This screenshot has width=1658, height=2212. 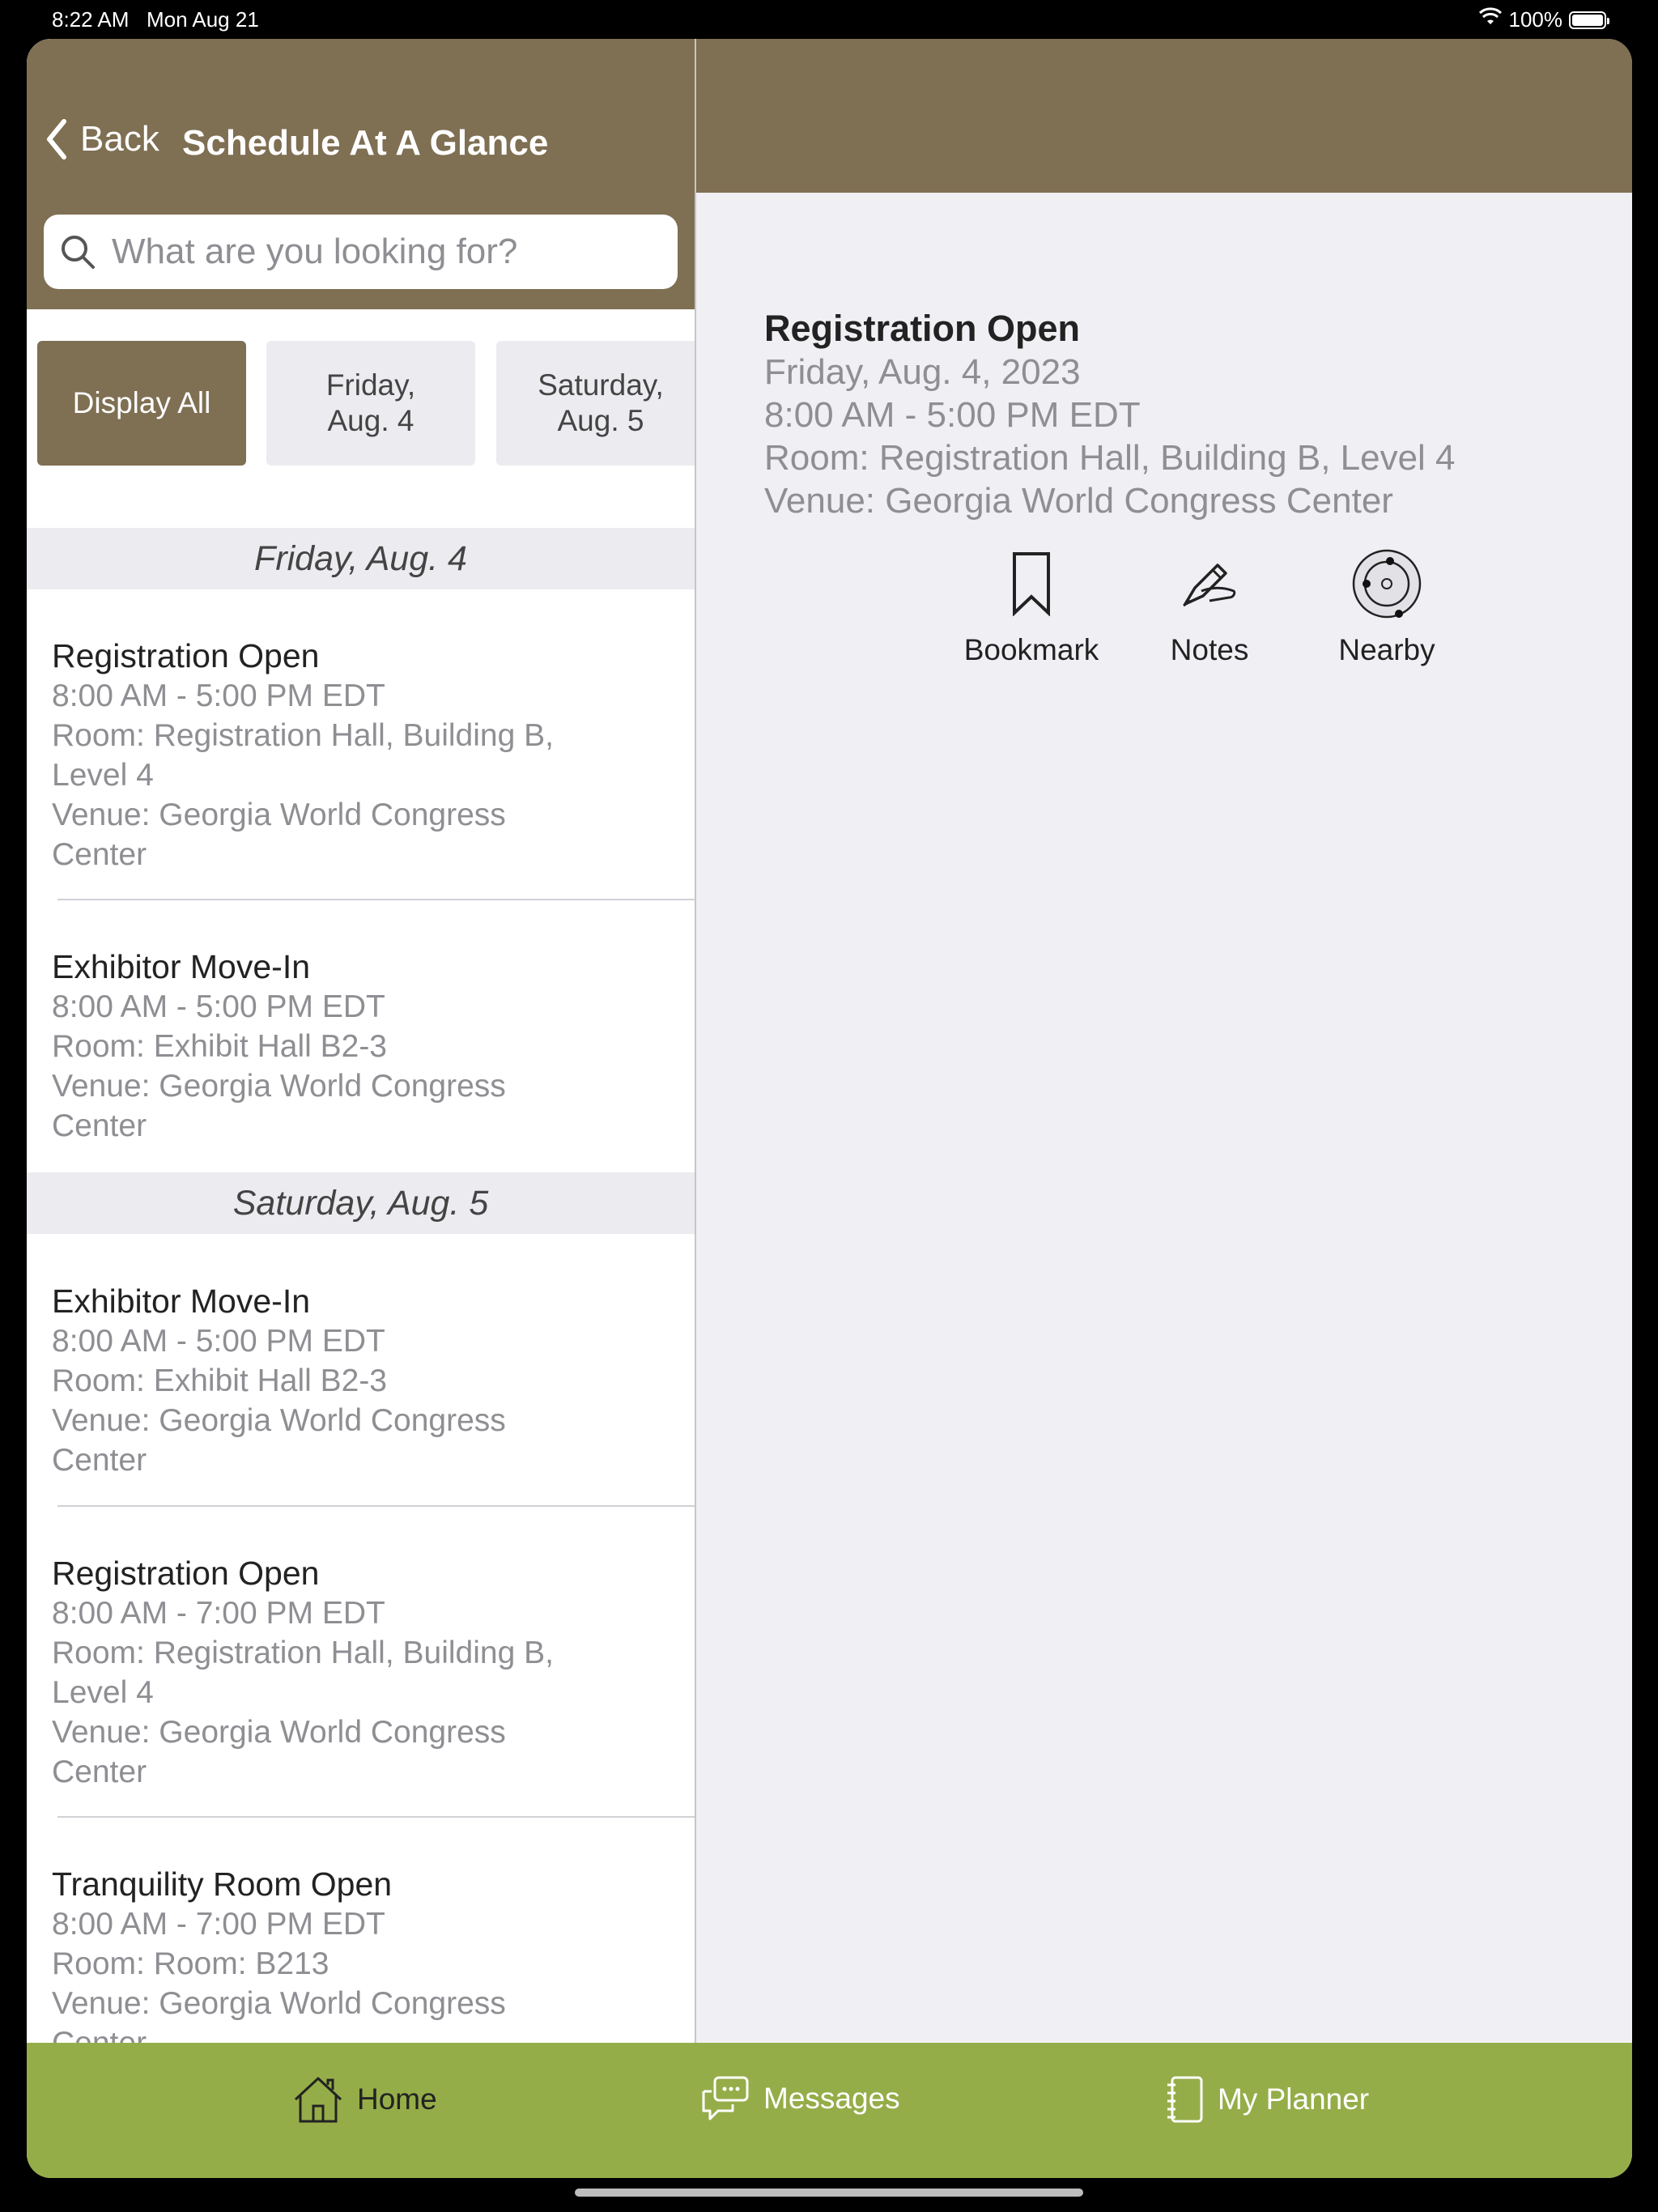 I want to click on tab-bar: Home Messages My Planner, so click(x=829, y=2111).